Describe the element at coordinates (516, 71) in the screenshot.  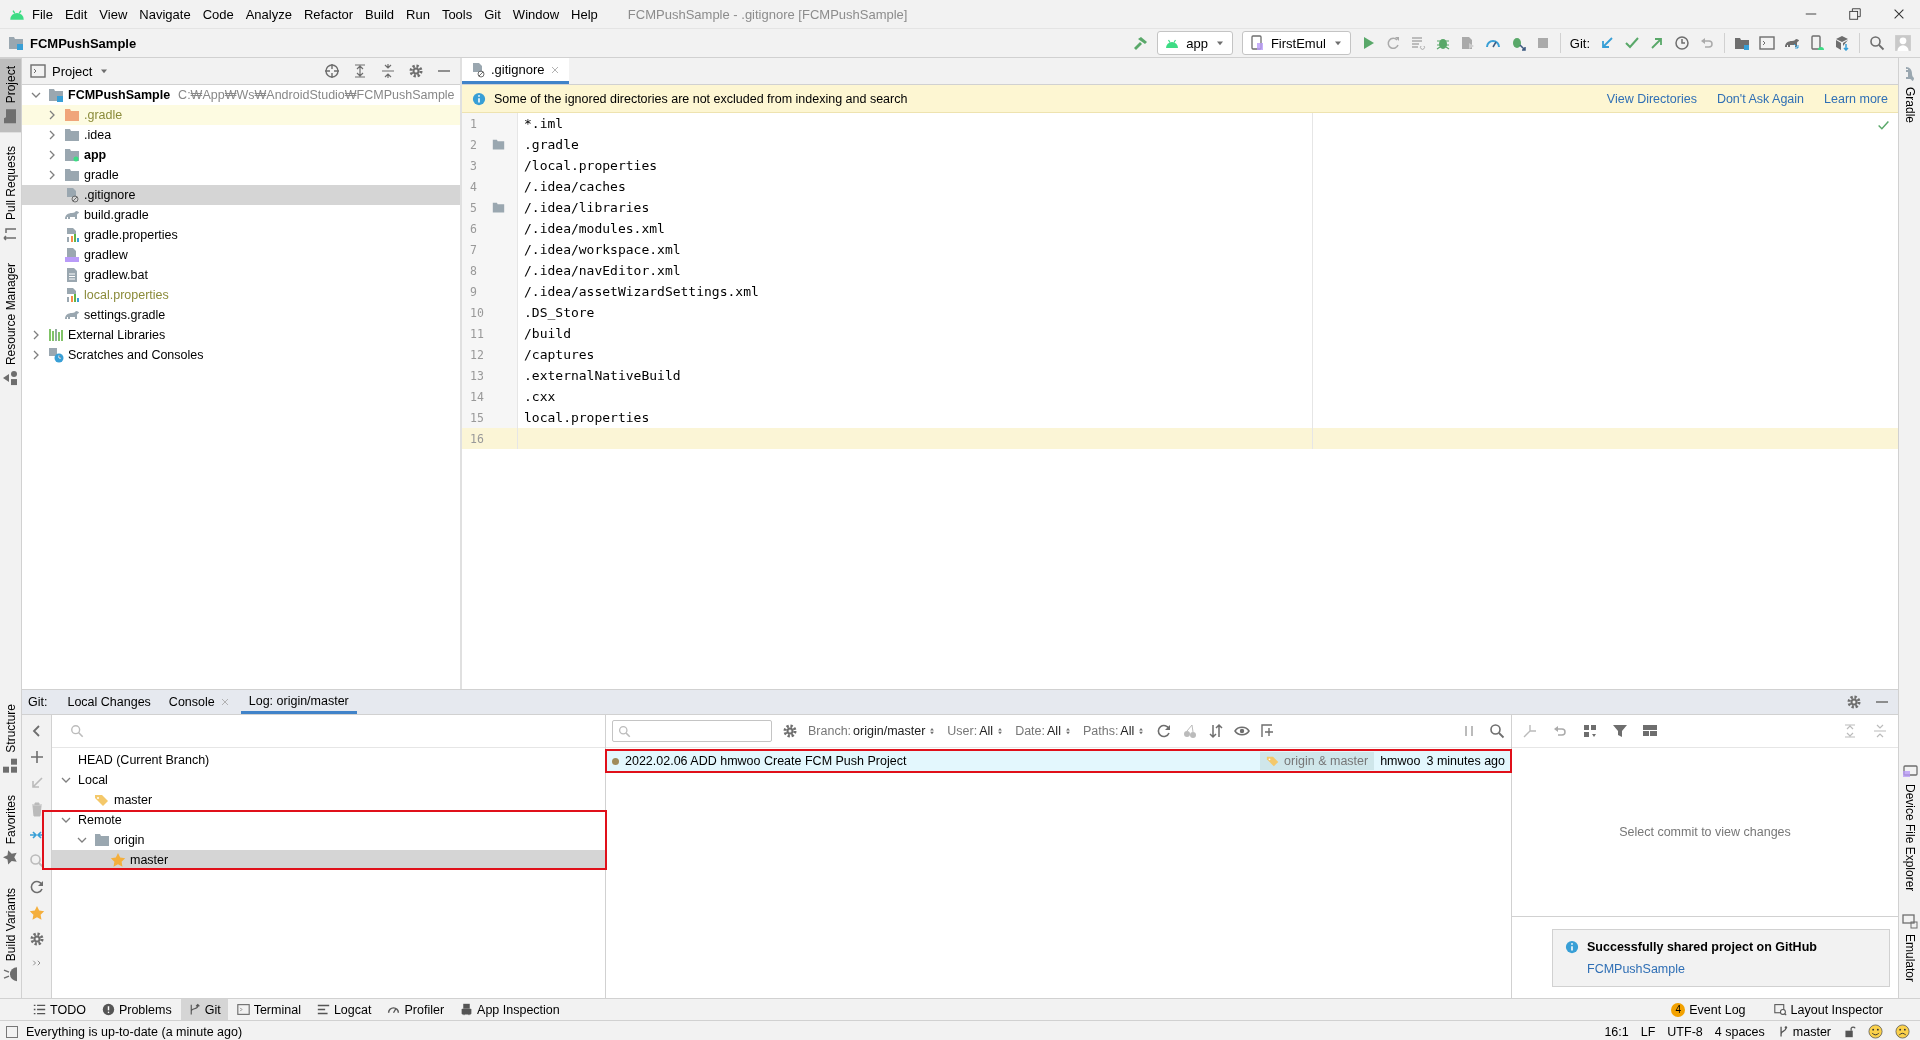
I see `editor-tab: .gitignore` at that location.